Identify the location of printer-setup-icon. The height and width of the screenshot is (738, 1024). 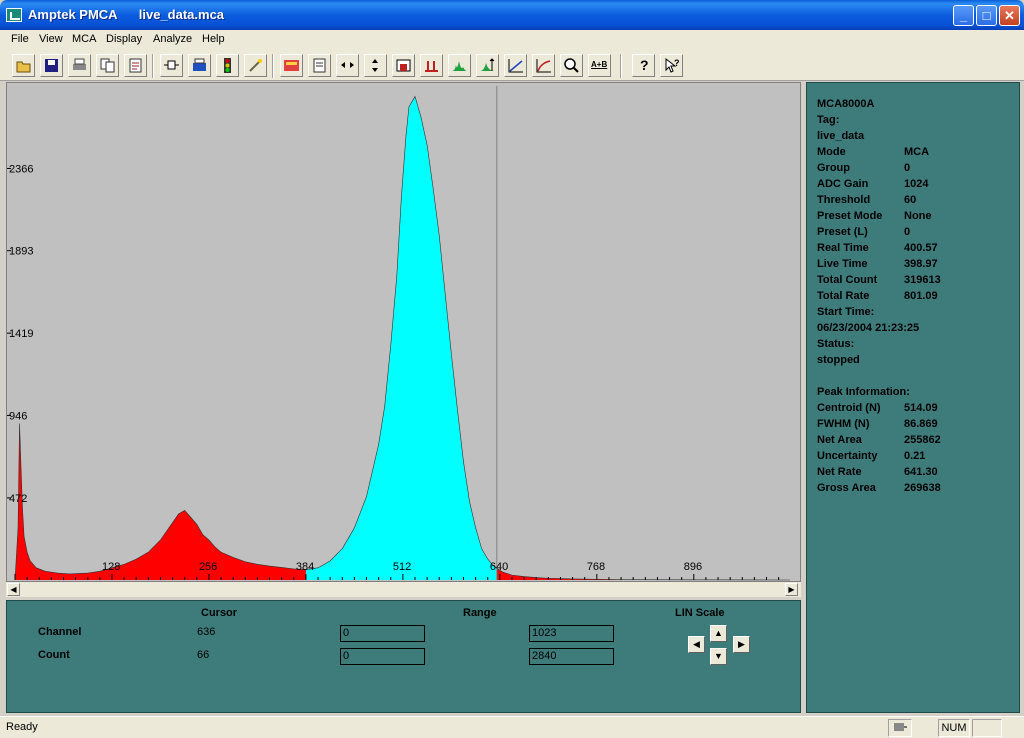
(199, 65).